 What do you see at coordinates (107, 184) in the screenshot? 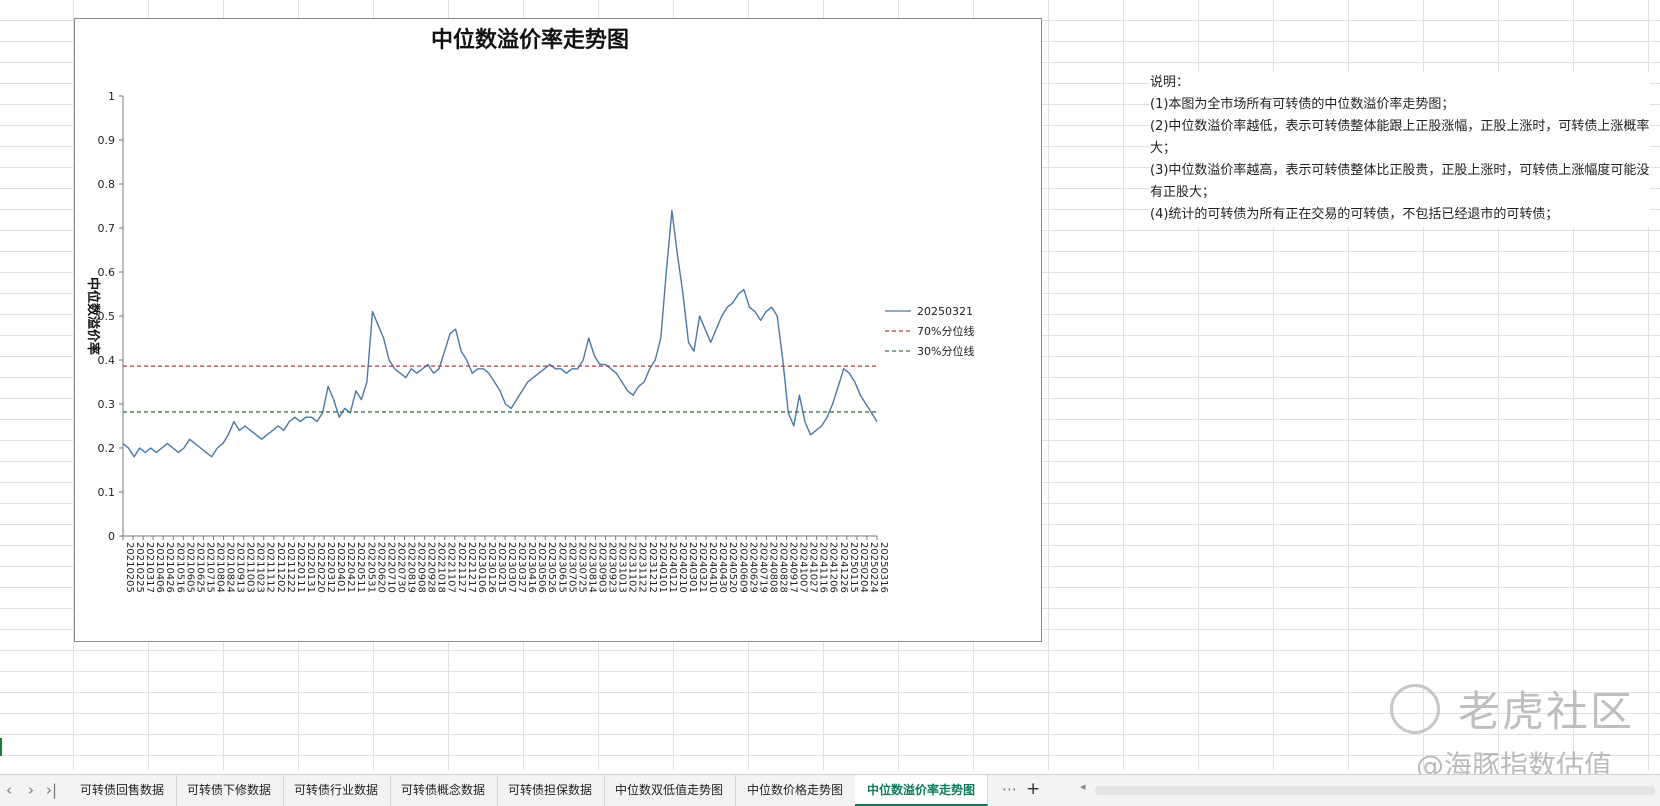
I see `y-tick-label: 0.8` at bounding box center [107, 184].